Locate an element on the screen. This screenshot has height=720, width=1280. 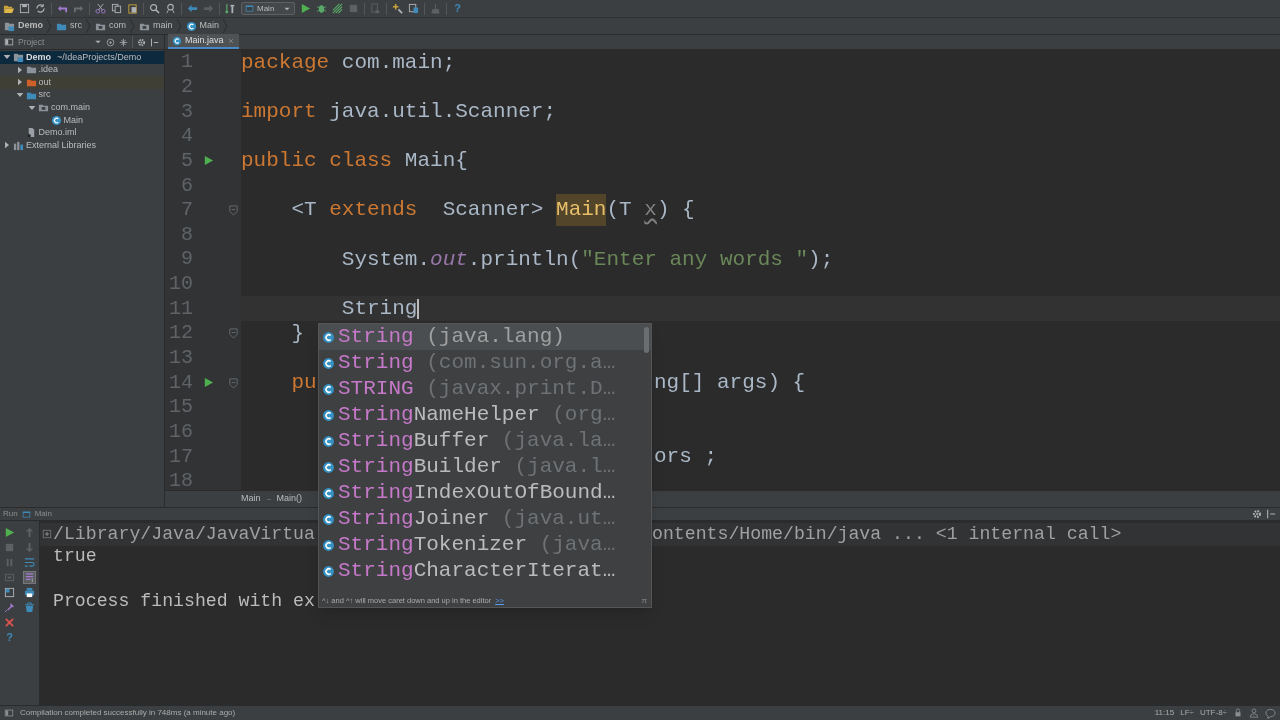
structure-icon is located at coordinates (414, 8).